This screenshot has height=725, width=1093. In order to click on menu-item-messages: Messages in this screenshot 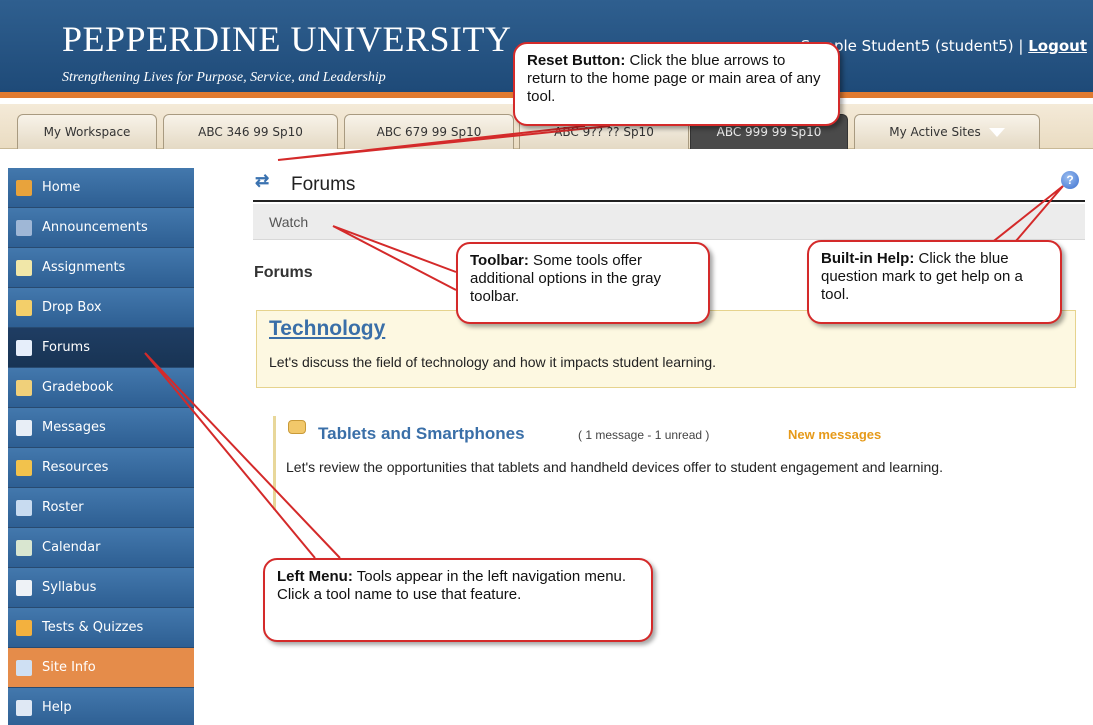, I will do `click(101, 428)`.